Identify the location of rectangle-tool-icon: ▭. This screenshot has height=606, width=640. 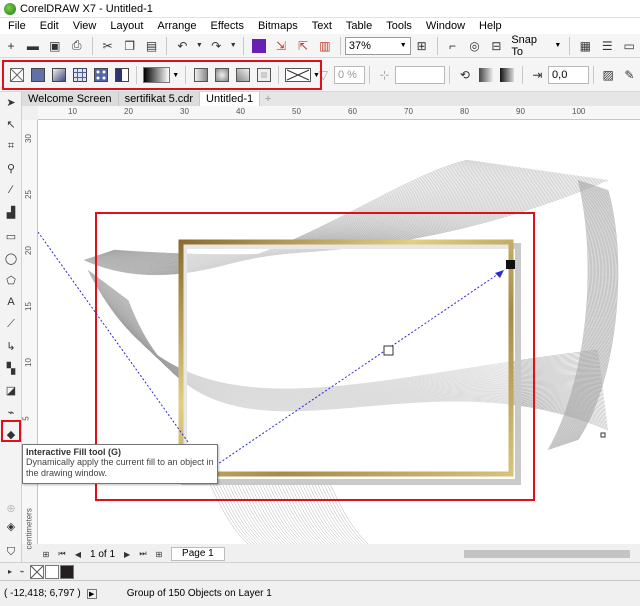
(11, 236).